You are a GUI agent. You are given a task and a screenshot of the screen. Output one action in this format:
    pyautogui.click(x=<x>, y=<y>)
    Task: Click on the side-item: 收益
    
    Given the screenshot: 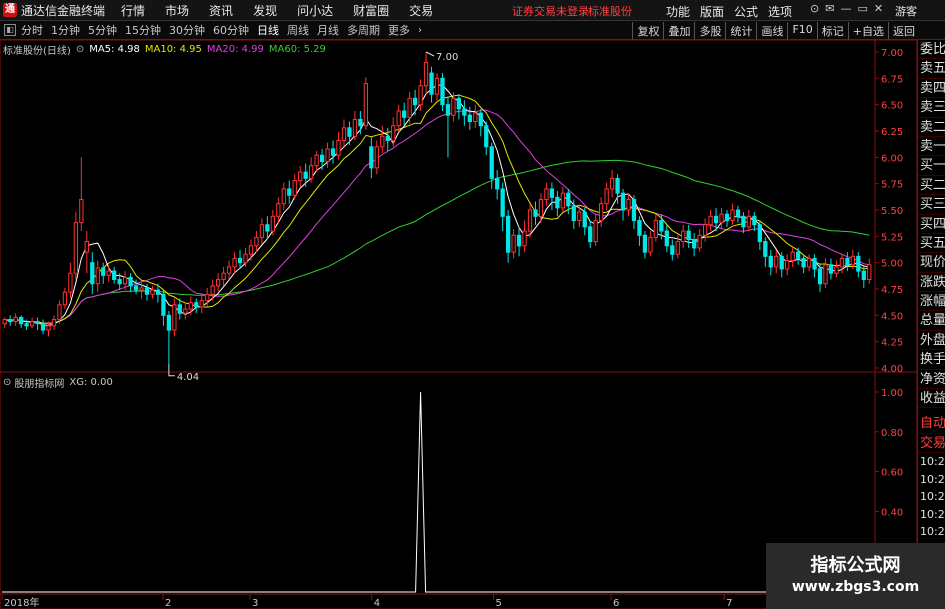 What is the action you would take?
    pyautogui.click(x=931, y=399)
    